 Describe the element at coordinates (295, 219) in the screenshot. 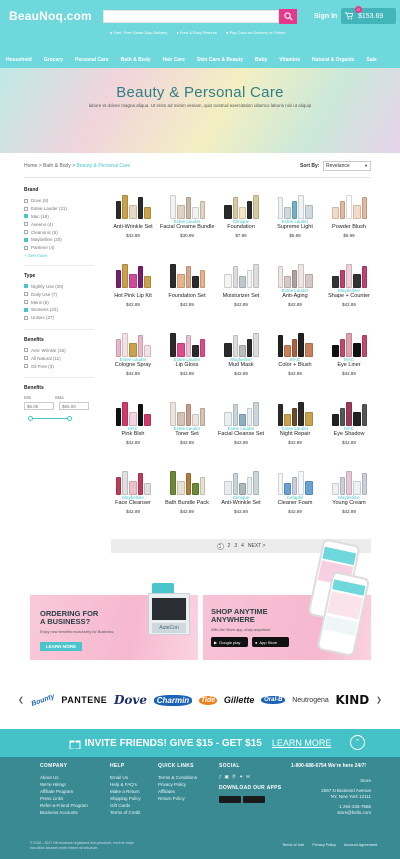

I see `product-card: Estee Lauder Supreme Light $5.99` at that location.